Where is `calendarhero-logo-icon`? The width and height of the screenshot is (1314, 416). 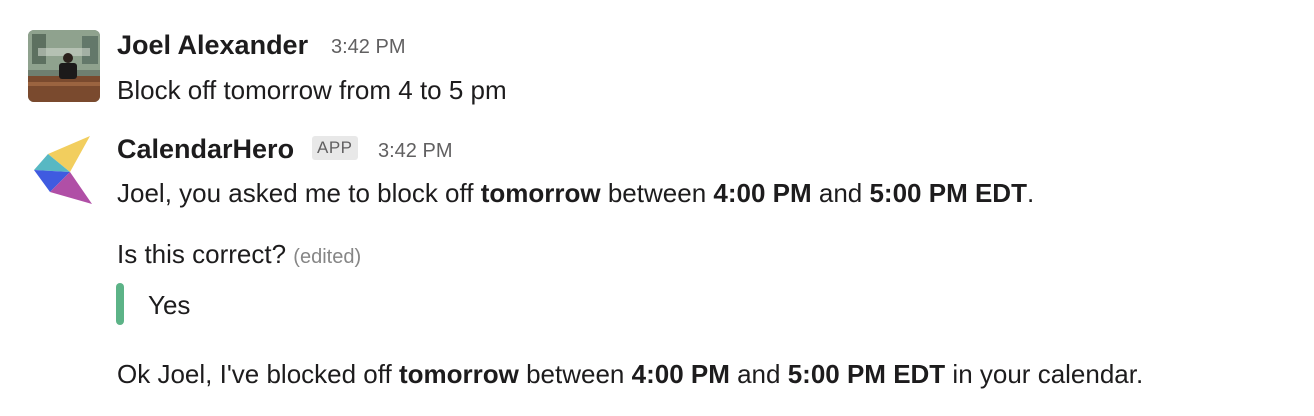
calendarhero-logo-icon is located at coordinates (63, 170).